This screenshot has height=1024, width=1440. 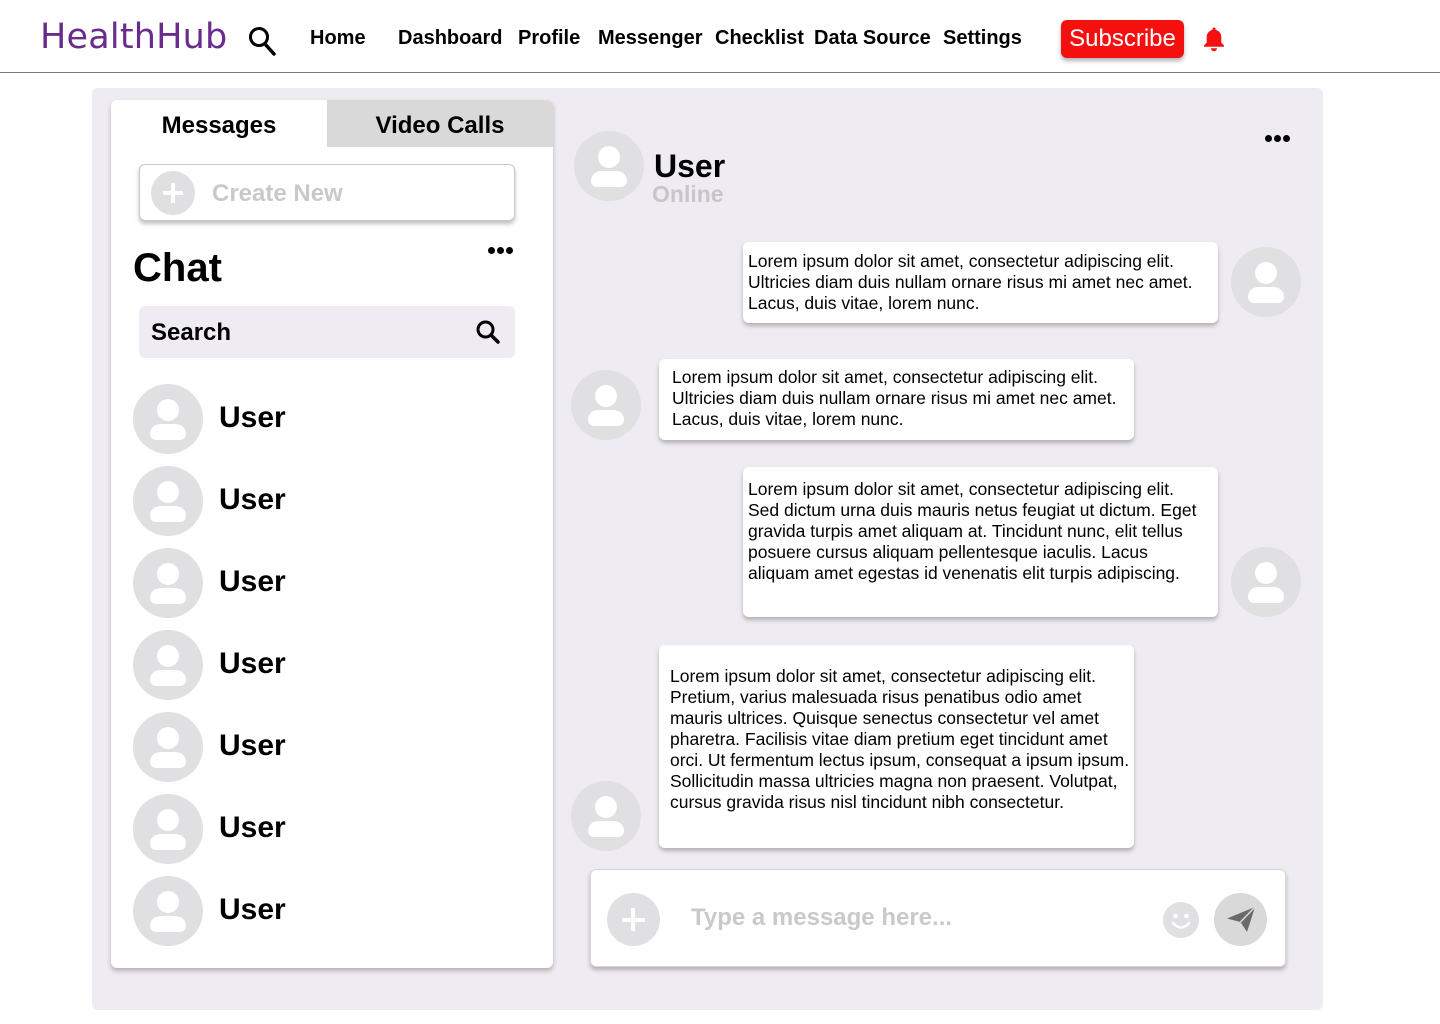 I want to click on bell-icon, so click(x=1214, y=39).